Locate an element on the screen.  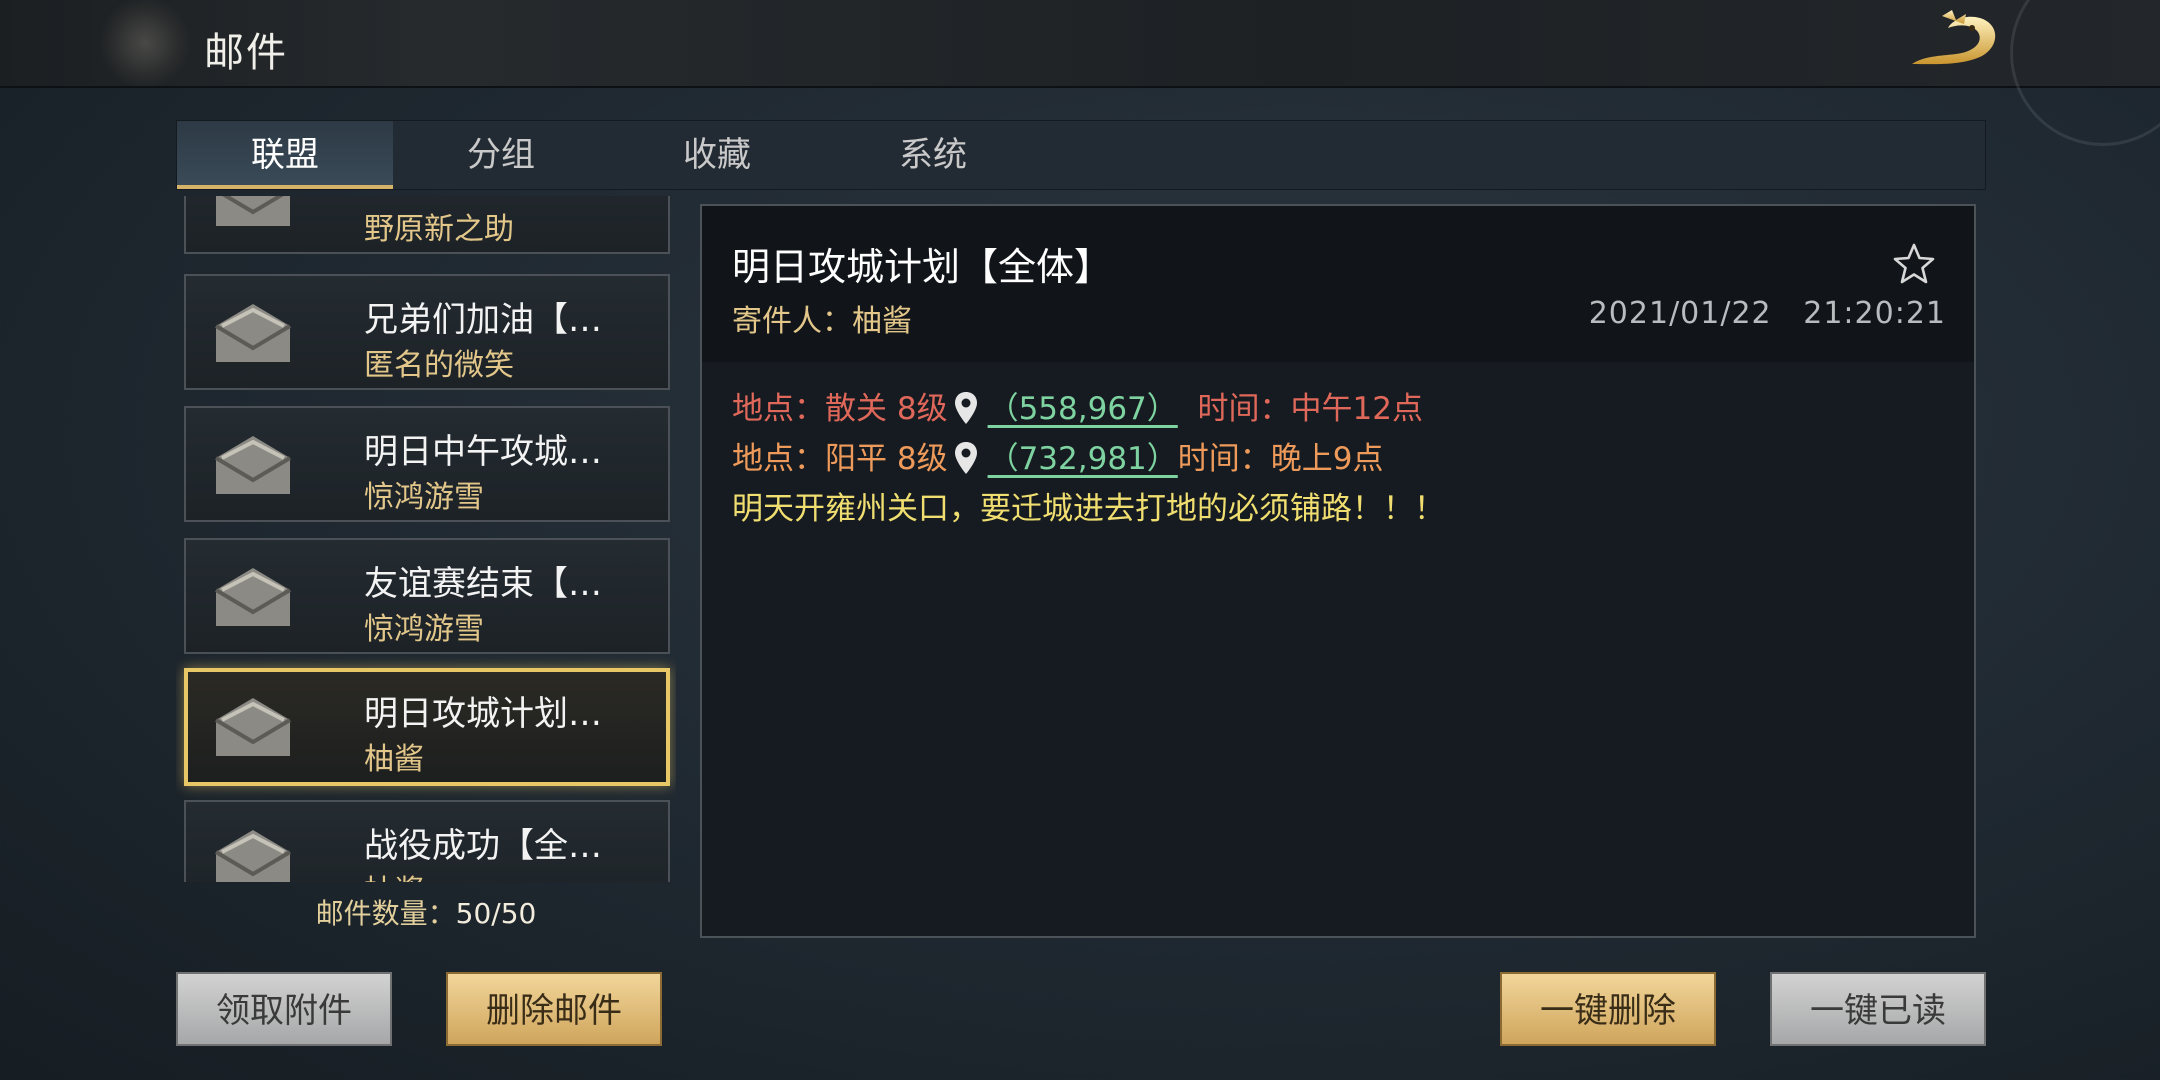
mail-sender: 匿名的微笑 is located at coordinates (439, 365).